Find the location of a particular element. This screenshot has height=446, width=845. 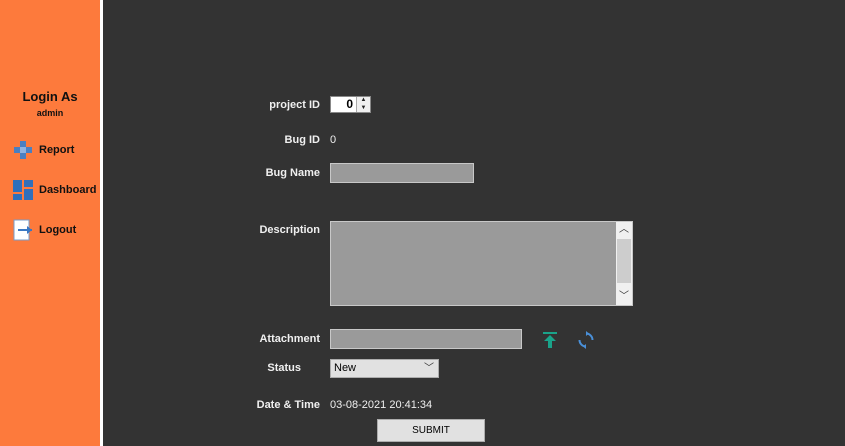

description-scrollbar: ︿ ﹀ is located at coordinates (624, 263).